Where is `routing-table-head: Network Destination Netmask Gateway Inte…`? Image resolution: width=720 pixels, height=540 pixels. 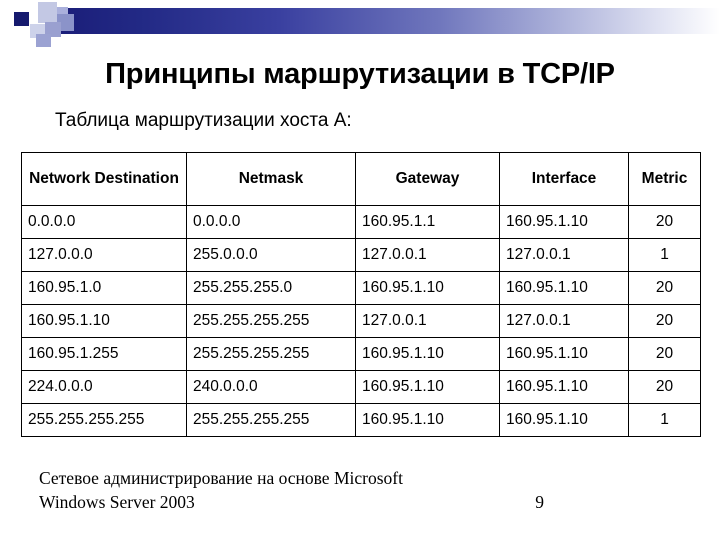 routing-table-head: Network Destination Netmask Gateway Inte… is located at coordinates (361, 179).